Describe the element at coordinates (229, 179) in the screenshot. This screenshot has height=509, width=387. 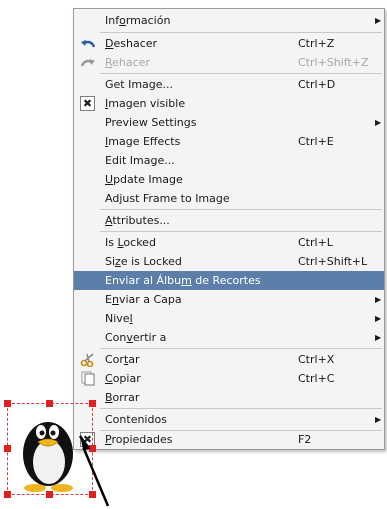
I see `menu-item-update-image: Update Image` at that location.